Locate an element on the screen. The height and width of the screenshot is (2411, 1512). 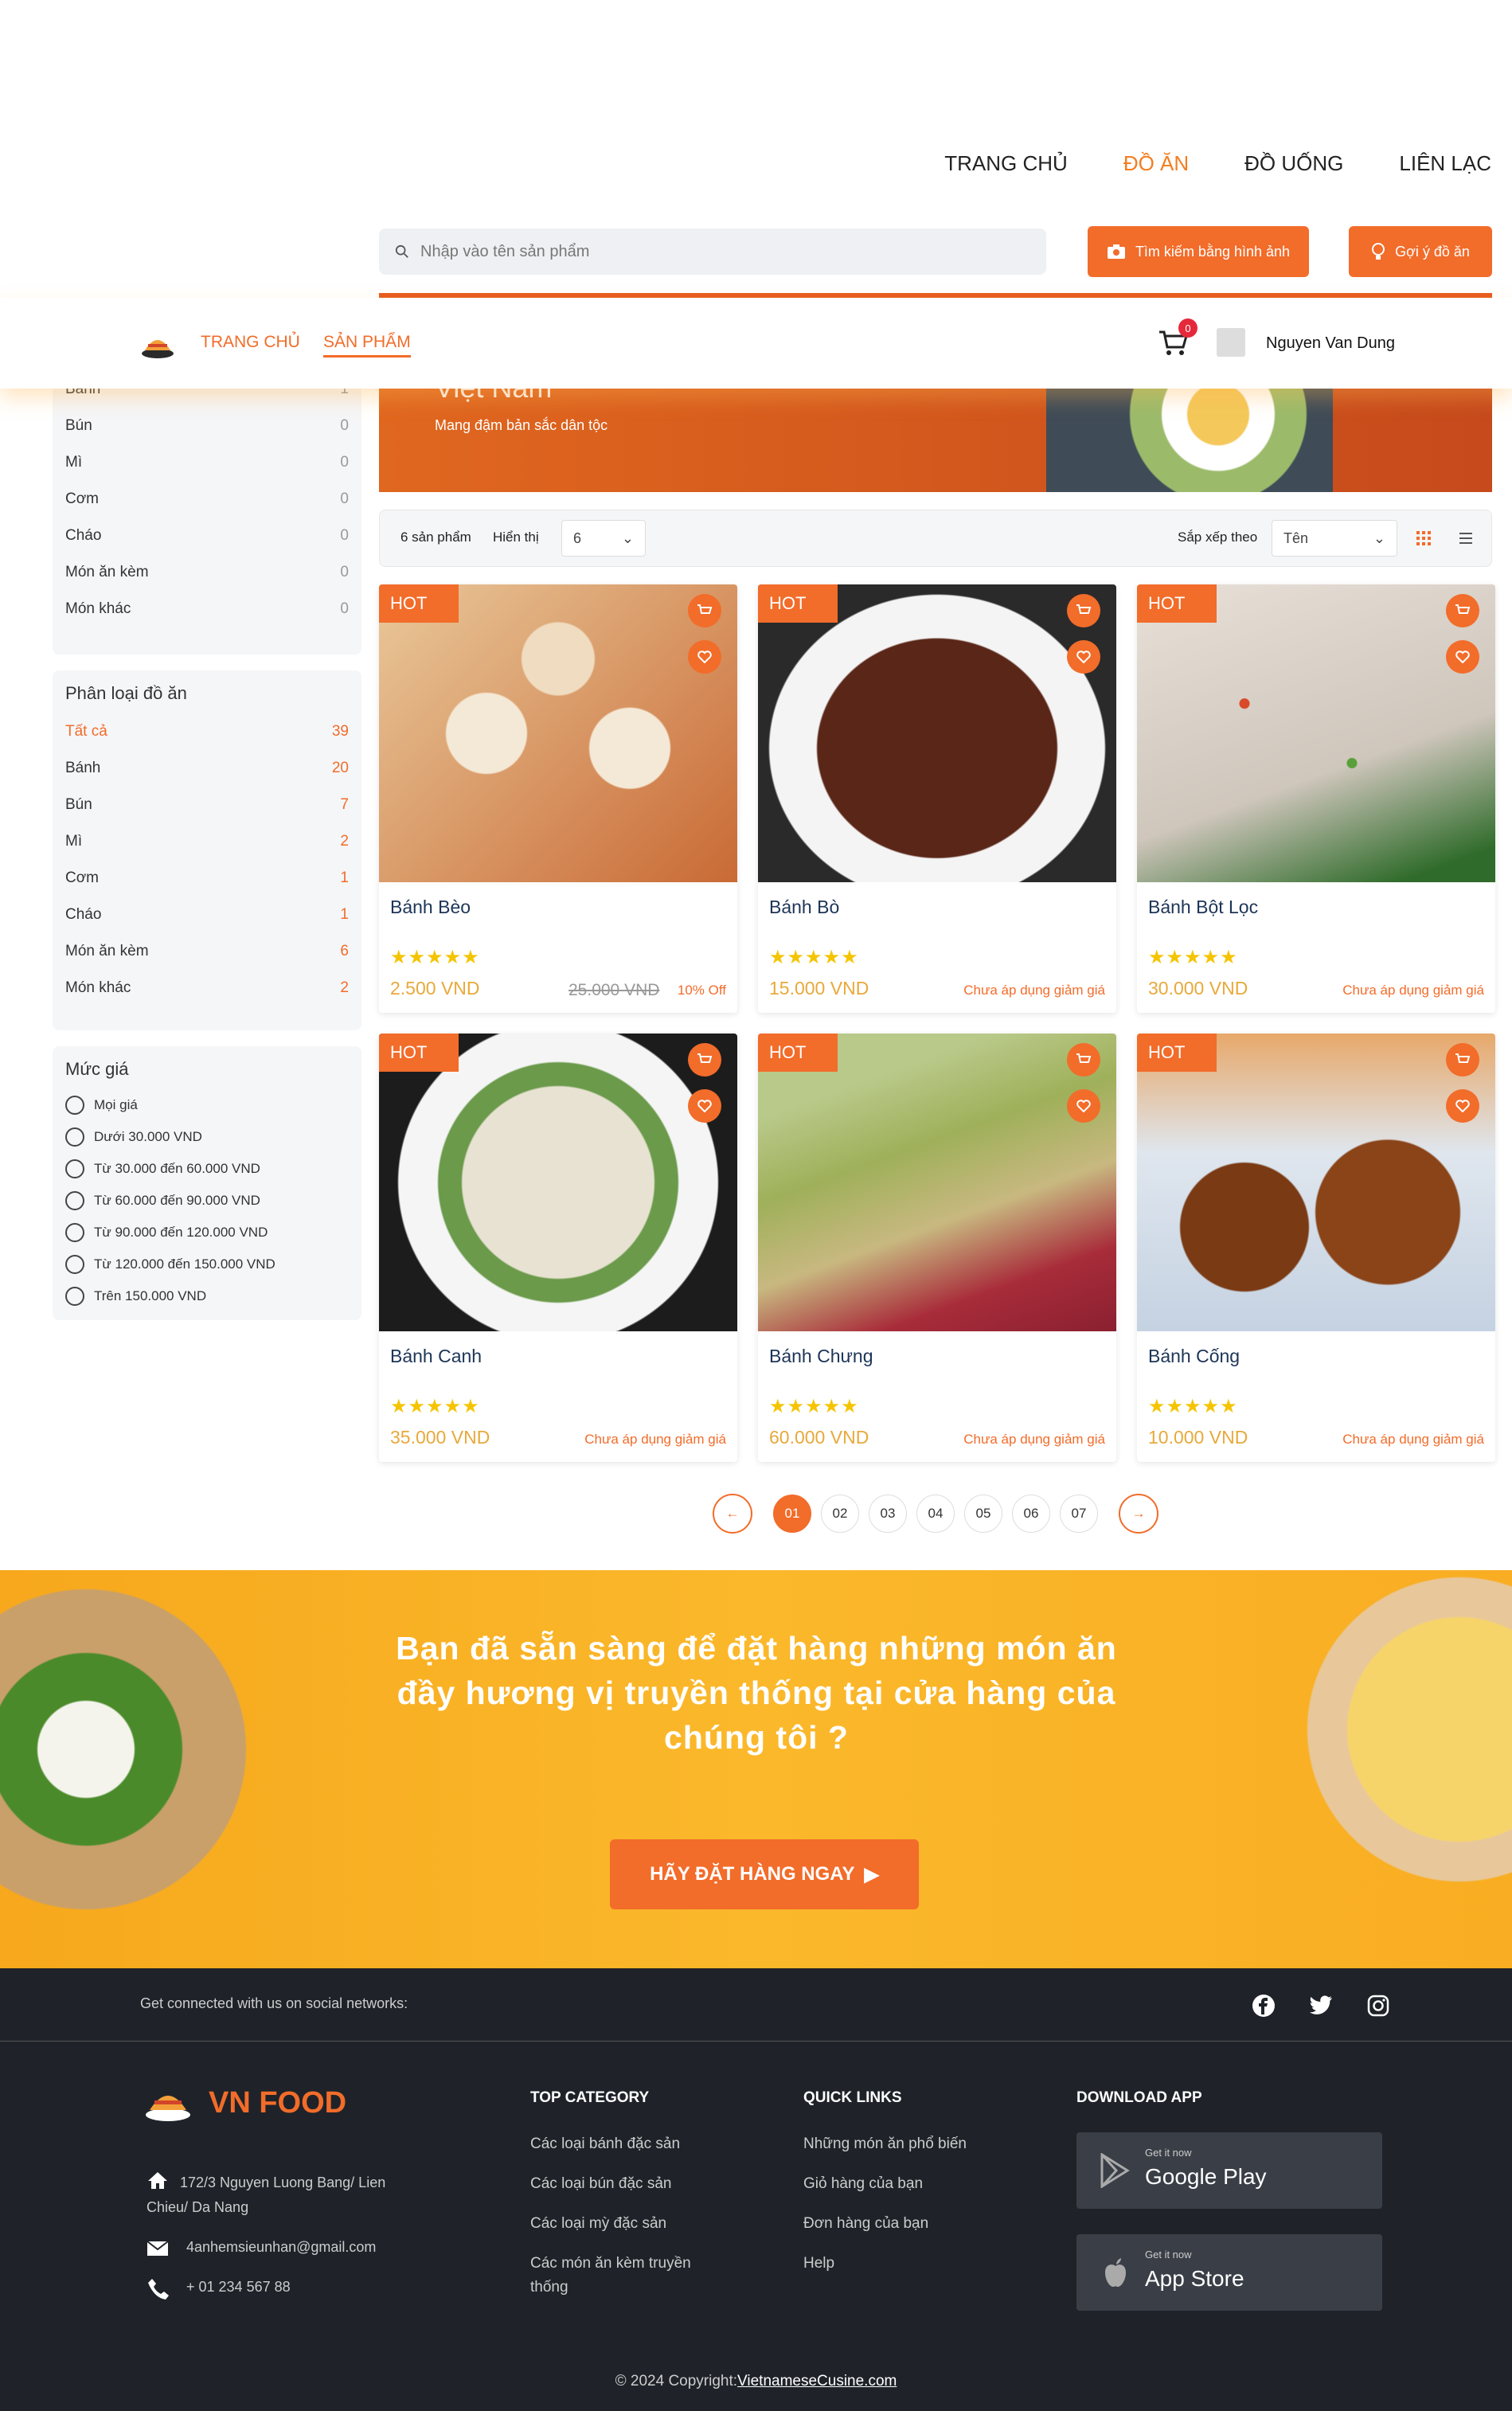
order-now-button: HÃY ĐẶT HÀNG NGAY ▶ is located at coordinates (764, 1874).